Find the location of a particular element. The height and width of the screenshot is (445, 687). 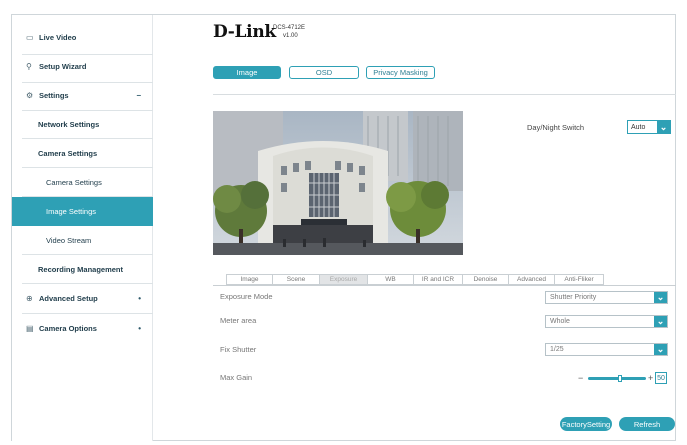

sidebar-item-label: Setup Wizard is located at coordinates (63, 66).